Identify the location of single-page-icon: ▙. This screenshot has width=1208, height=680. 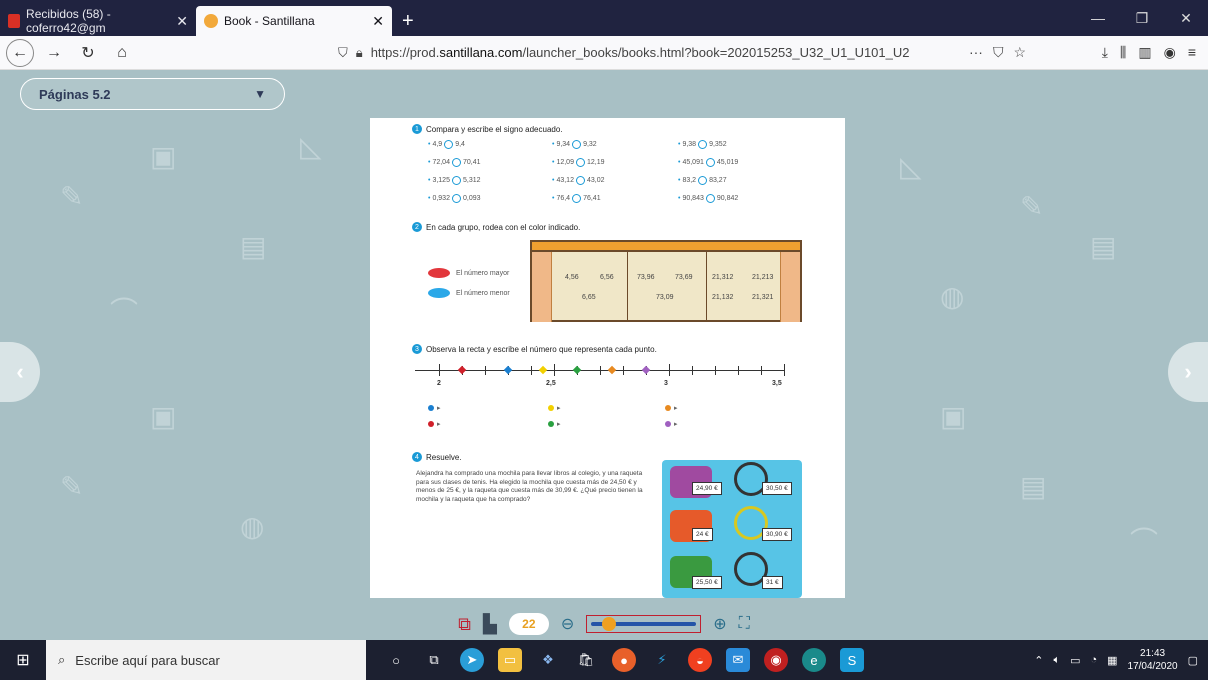
(490, 624).